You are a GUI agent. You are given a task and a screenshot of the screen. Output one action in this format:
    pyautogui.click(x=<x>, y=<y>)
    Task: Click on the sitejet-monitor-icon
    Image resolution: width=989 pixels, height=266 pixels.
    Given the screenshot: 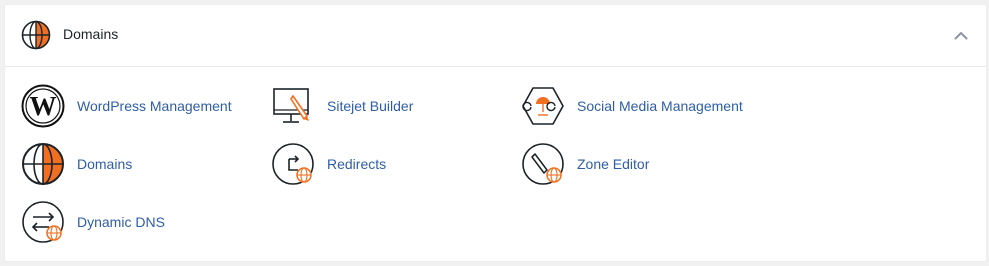 What is the action you would take?
    pyautogui.click(x=291, y=105)
    